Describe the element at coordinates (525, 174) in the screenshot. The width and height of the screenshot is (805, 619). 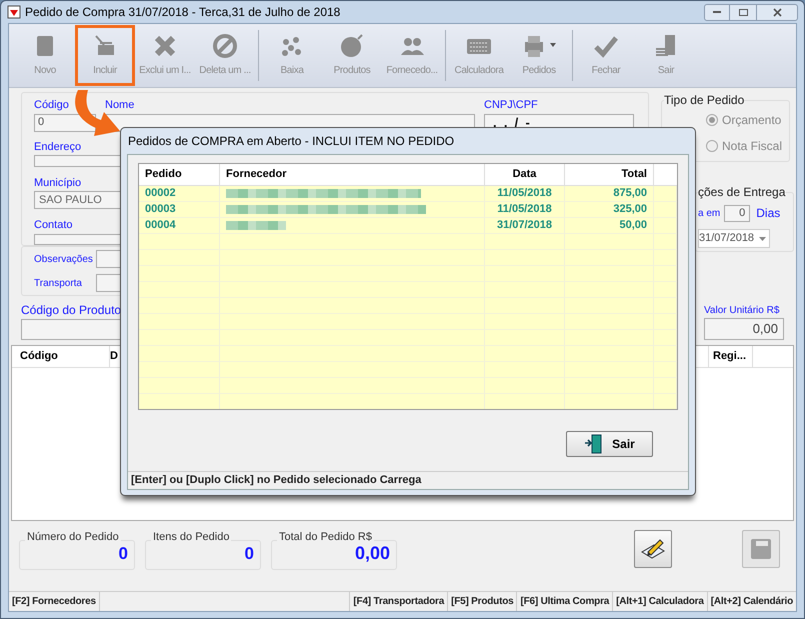
I see `column-header: Data` at that location.